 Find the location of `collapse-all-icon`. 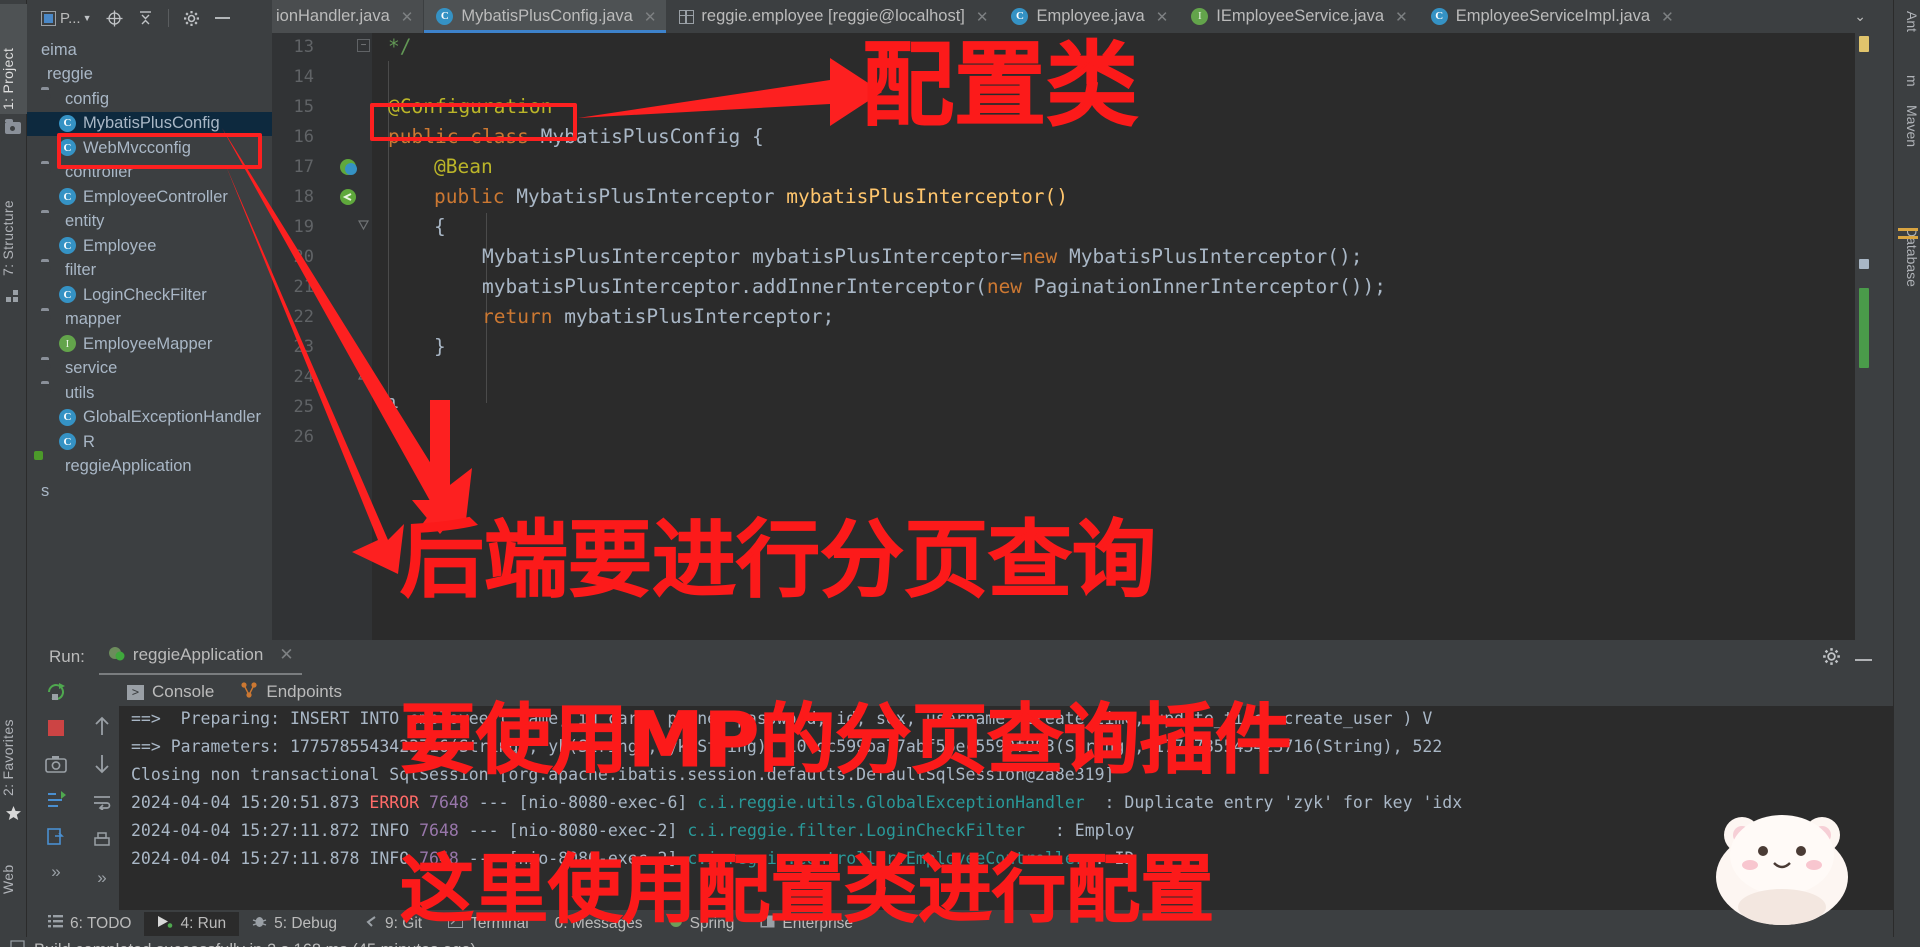

collapse-all-icon is located at coordinates (145, 18).